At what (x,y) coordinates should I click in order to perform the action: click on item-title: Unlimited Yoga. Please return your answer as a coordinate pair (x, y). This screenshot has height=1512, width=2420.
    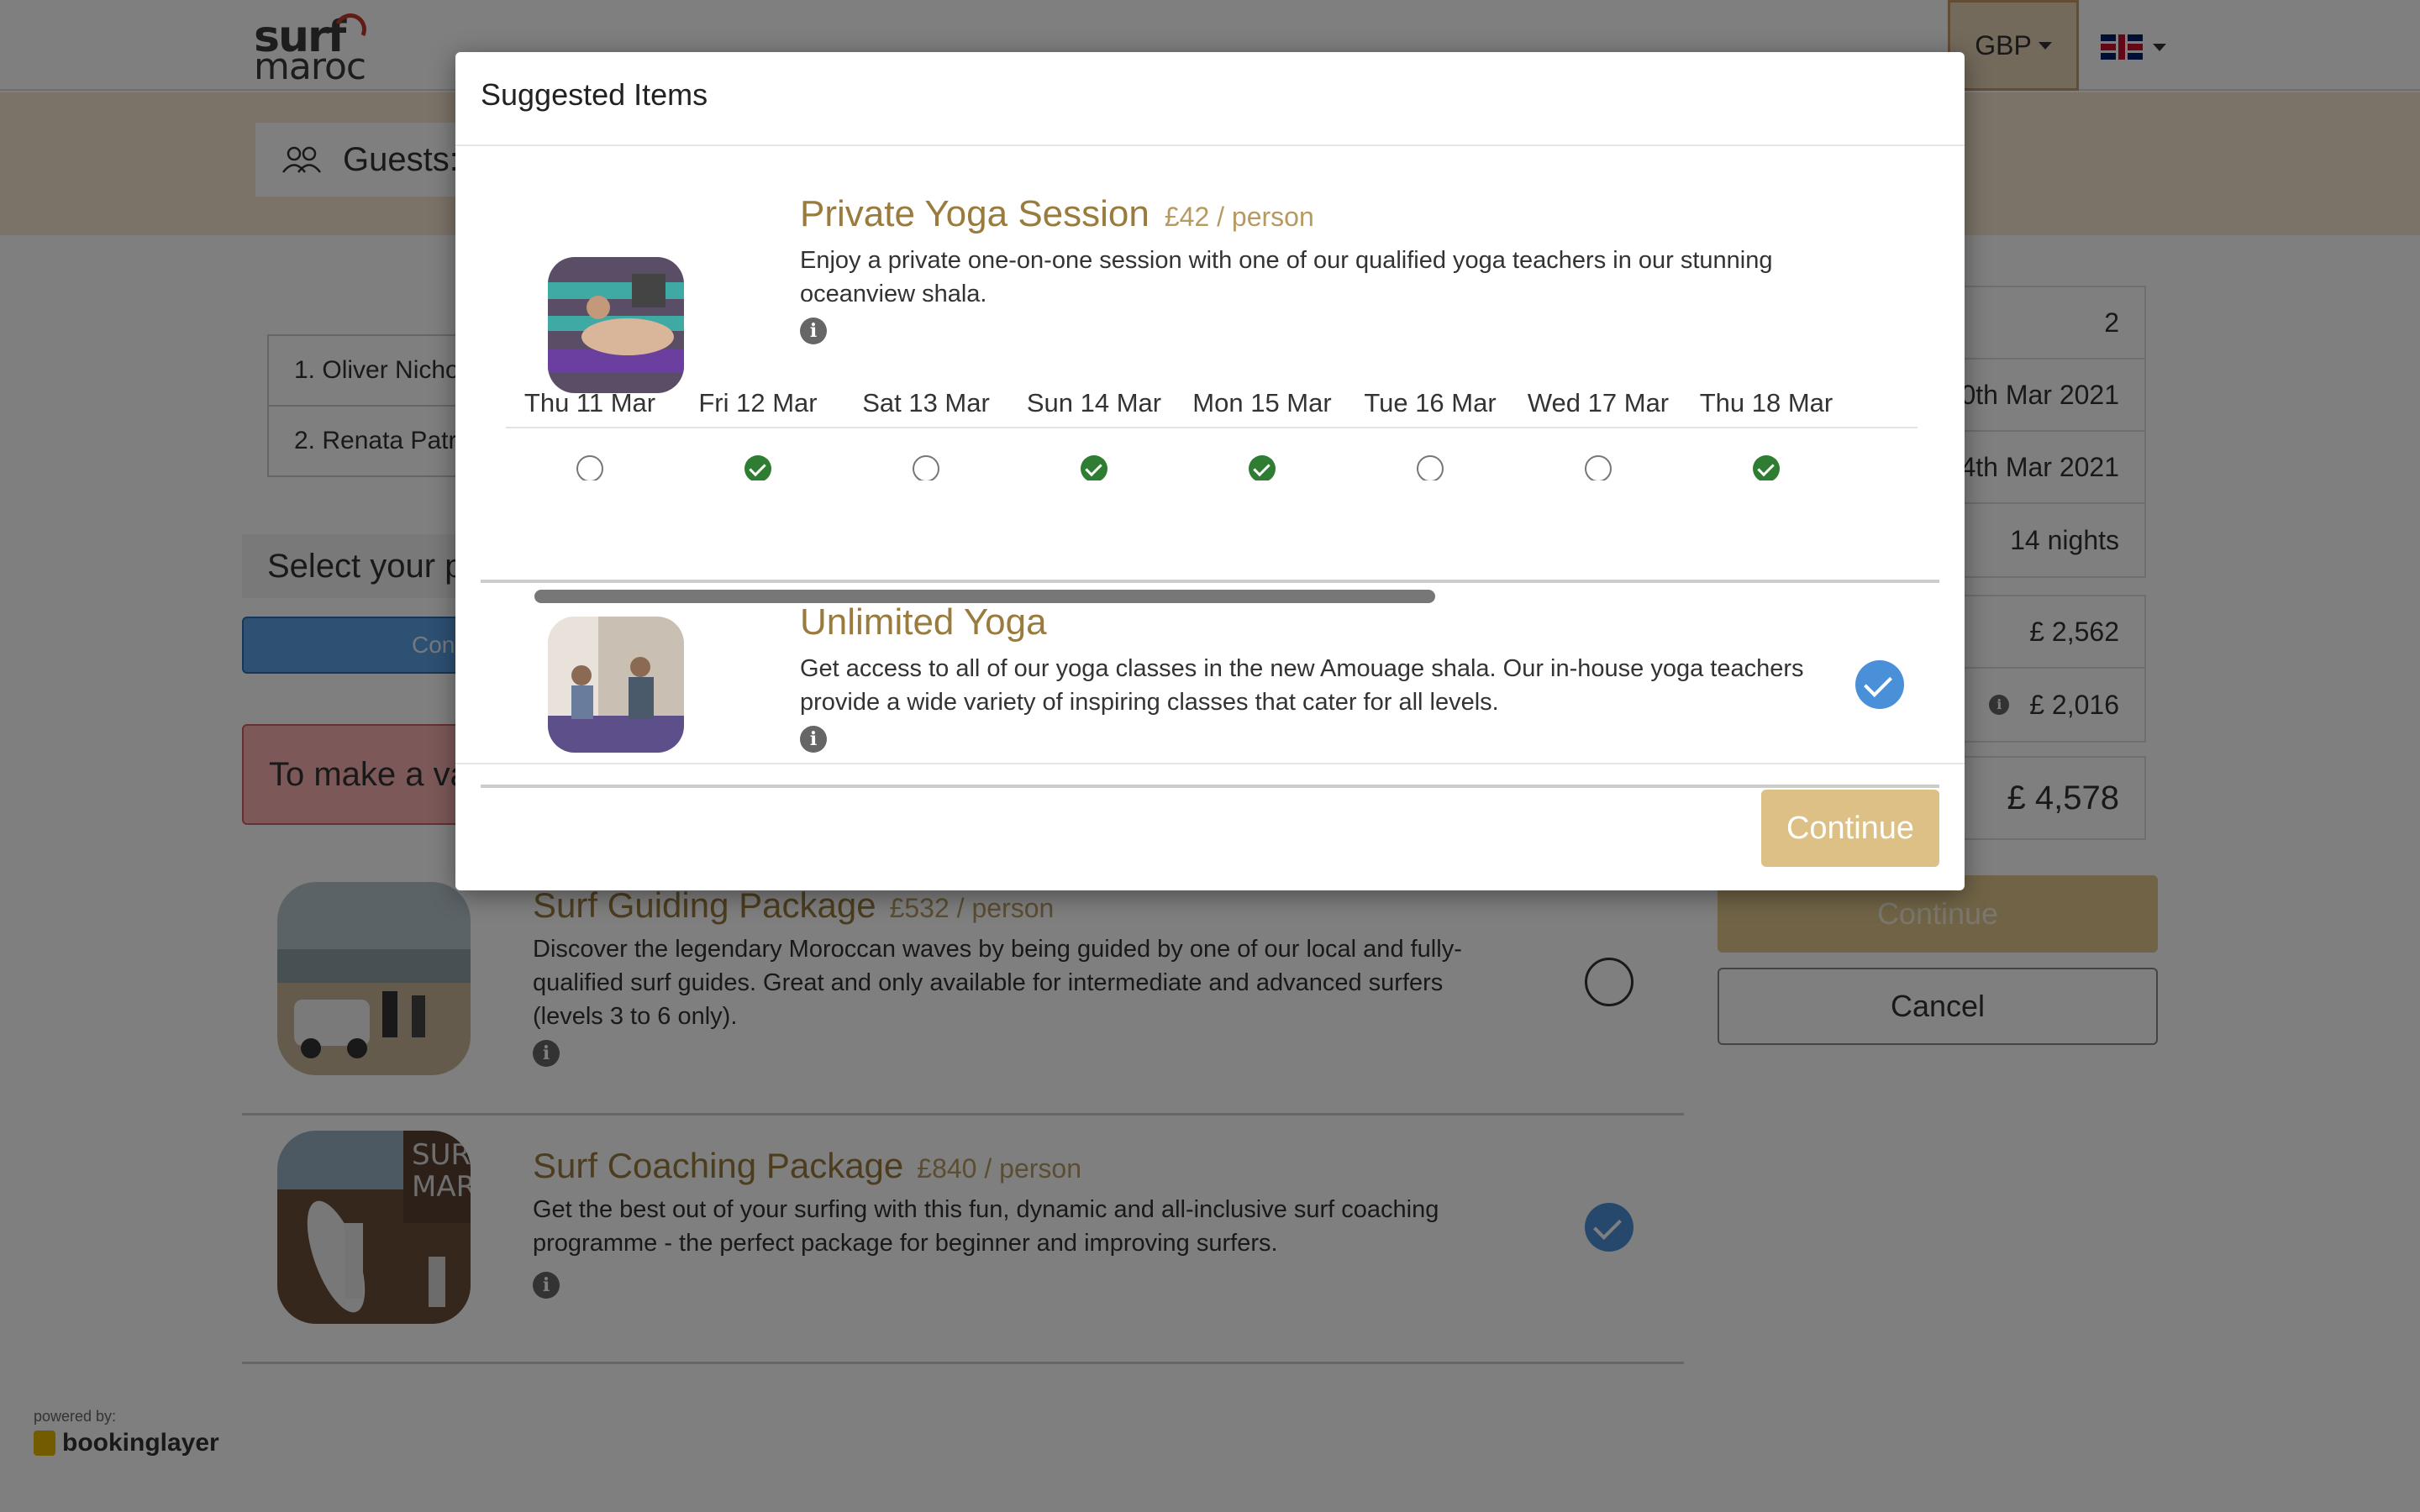
    Looking at the image, I should click on (924, 622).